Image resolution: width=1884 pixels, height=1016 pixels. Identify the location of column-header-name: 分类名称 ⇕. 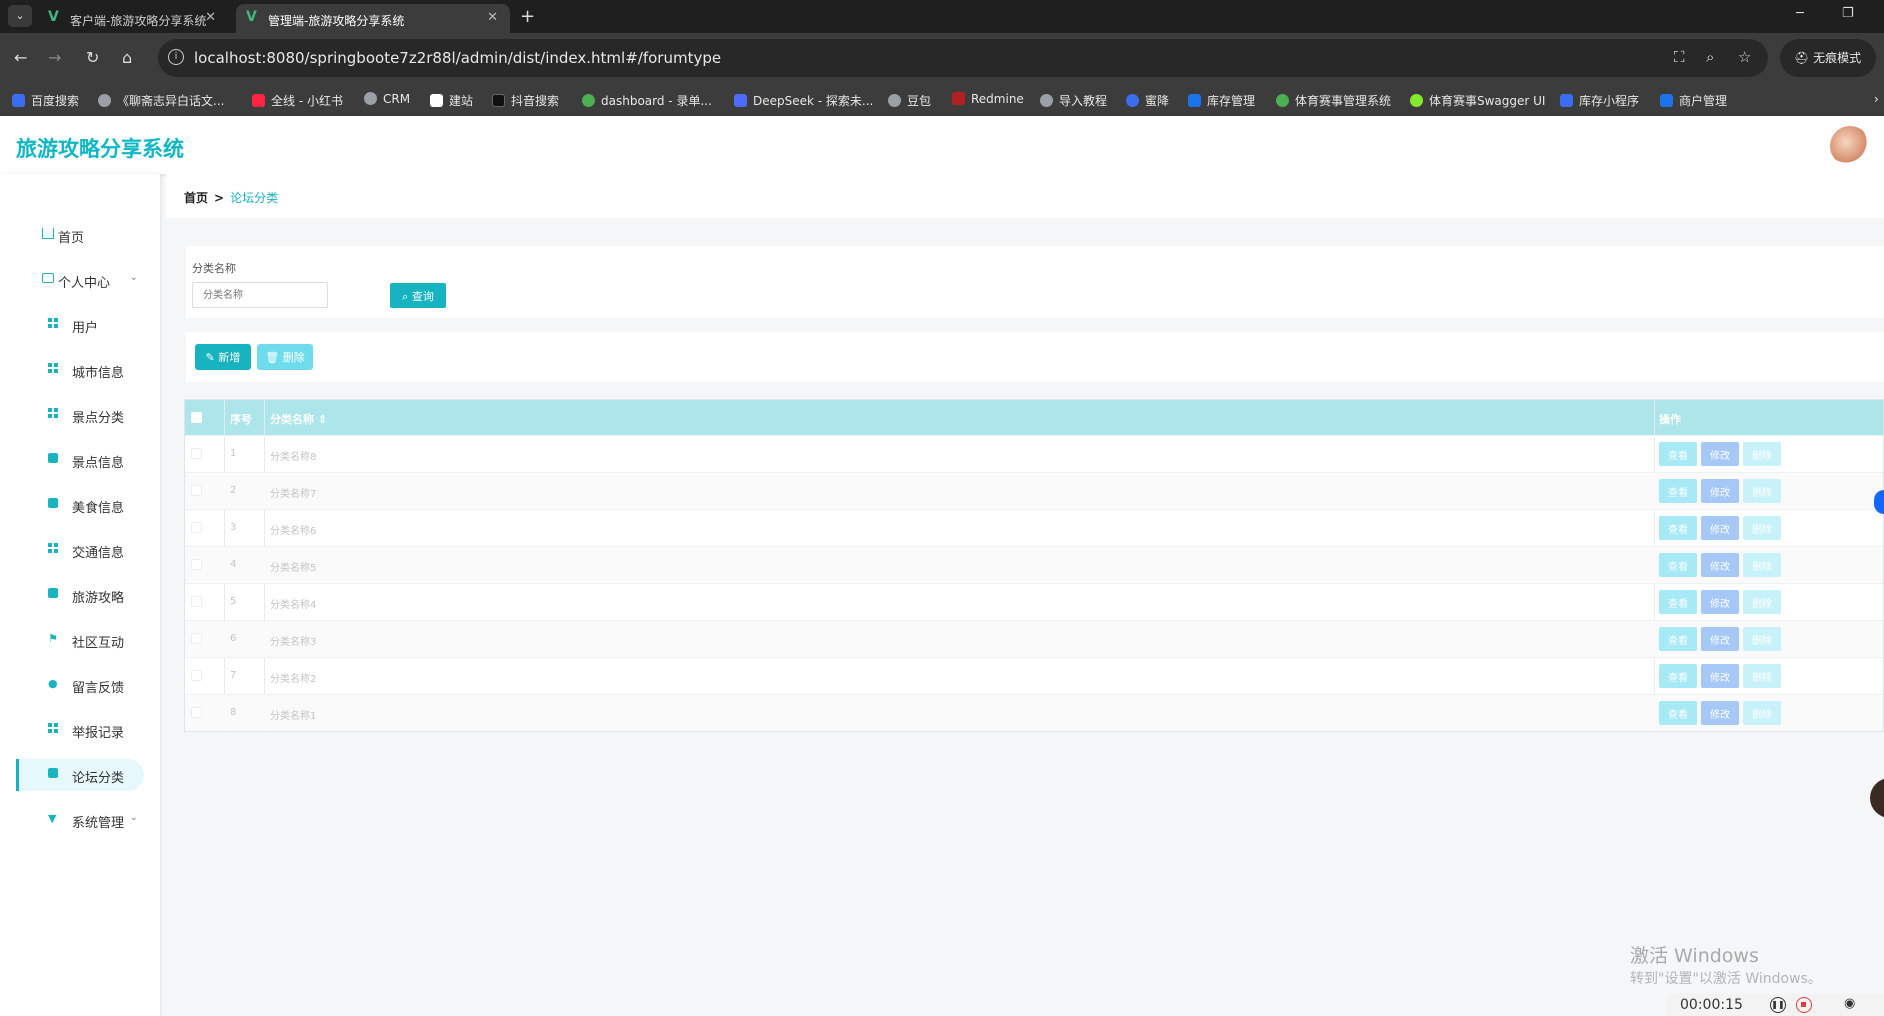
(298, 419).